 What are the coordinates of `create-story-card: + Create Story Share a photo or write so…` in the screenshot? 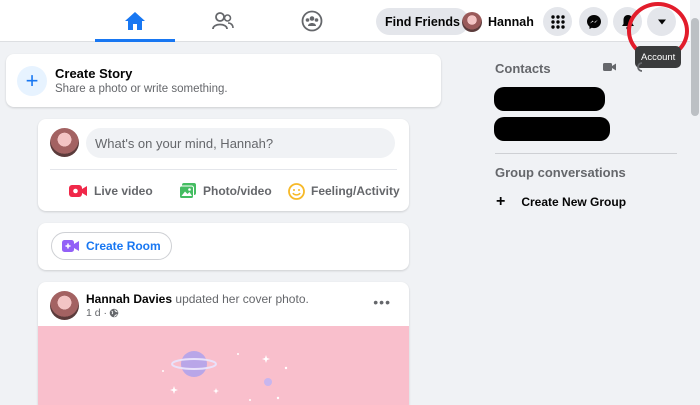 It's located at (223, 80).